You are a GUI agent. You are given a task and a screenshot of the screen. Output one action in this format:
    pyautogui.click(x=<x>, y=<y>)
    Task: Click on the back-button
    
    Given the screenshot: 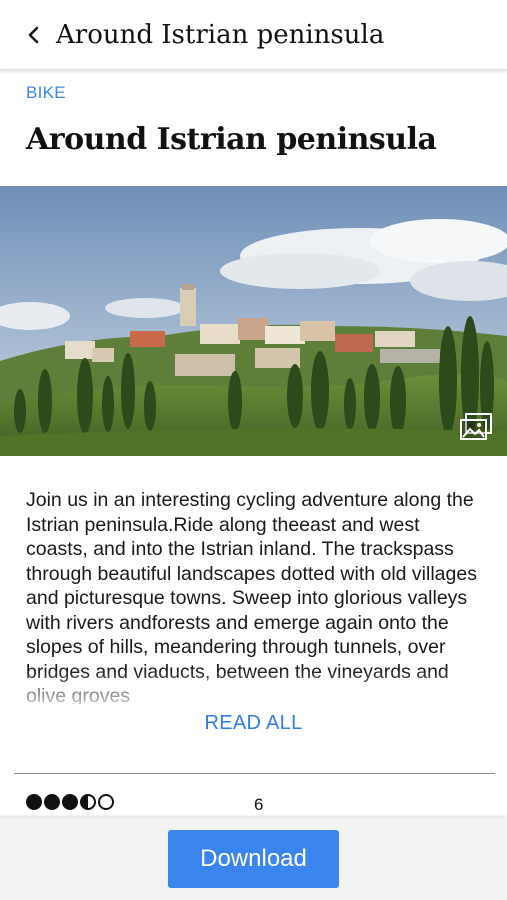 What is the action you would take?
    pyautogui.click(x=34, y=35)
    